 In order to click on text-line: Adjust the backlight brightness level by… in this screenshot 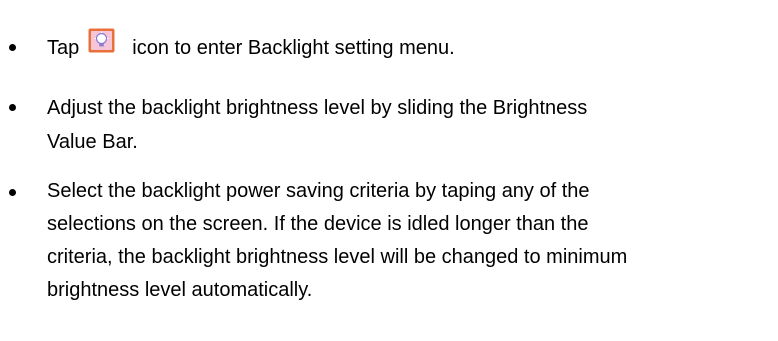, I will do `click(317, 108)`.